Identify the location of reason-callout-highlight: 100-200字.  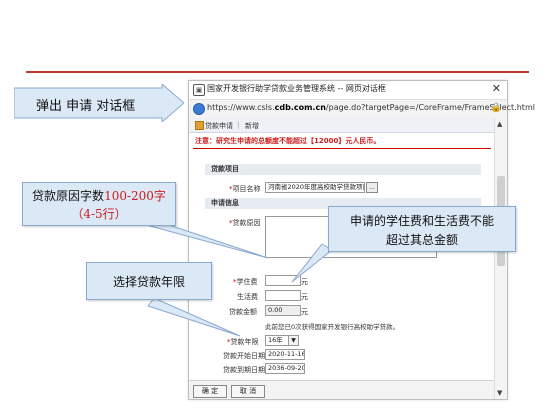
(135, 196).